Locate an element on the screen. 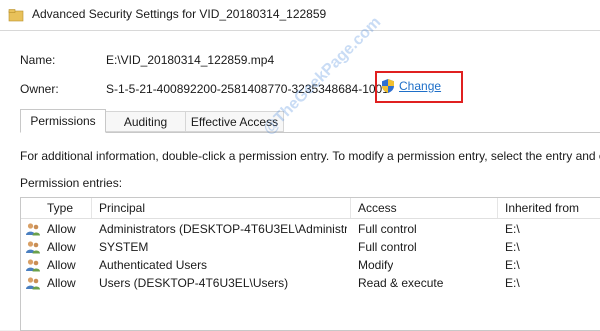 This screenshot has height=331, width=600. cell-access: Read & execute is located at coordinates (401, 283).